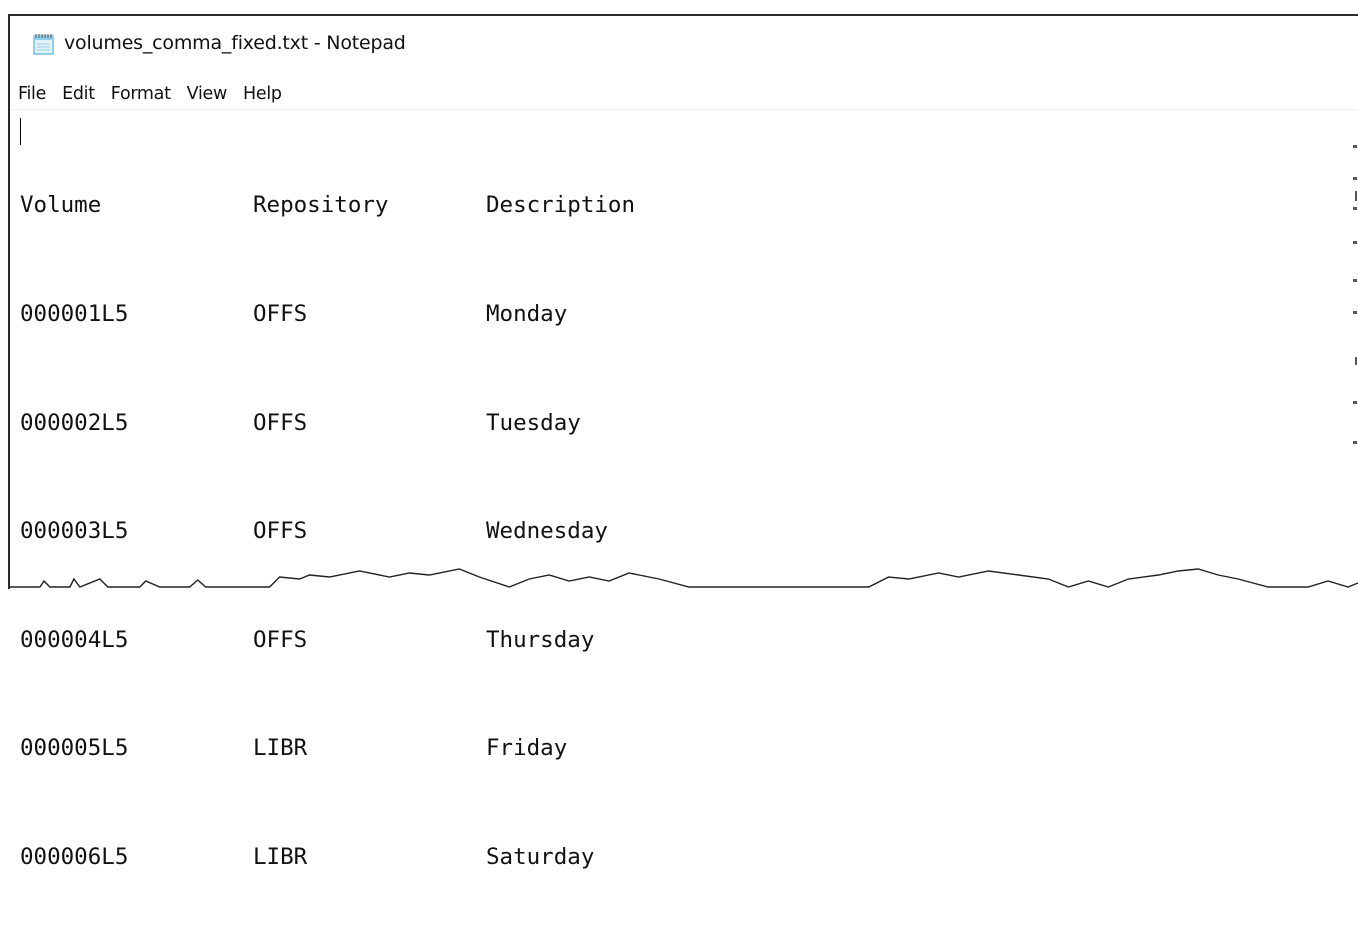 The height and width of the screenshot is (948, 1358). I want to click on volume-cell: Volume, so click(61, 205).